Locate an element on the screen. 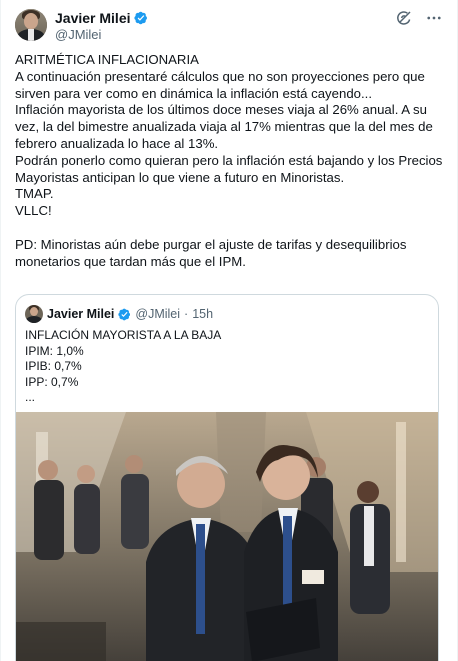 This screenshot has height=661, width=458. tweet-line: monetarios que tardan más que el IPM. is located at coordinates (130, 261).